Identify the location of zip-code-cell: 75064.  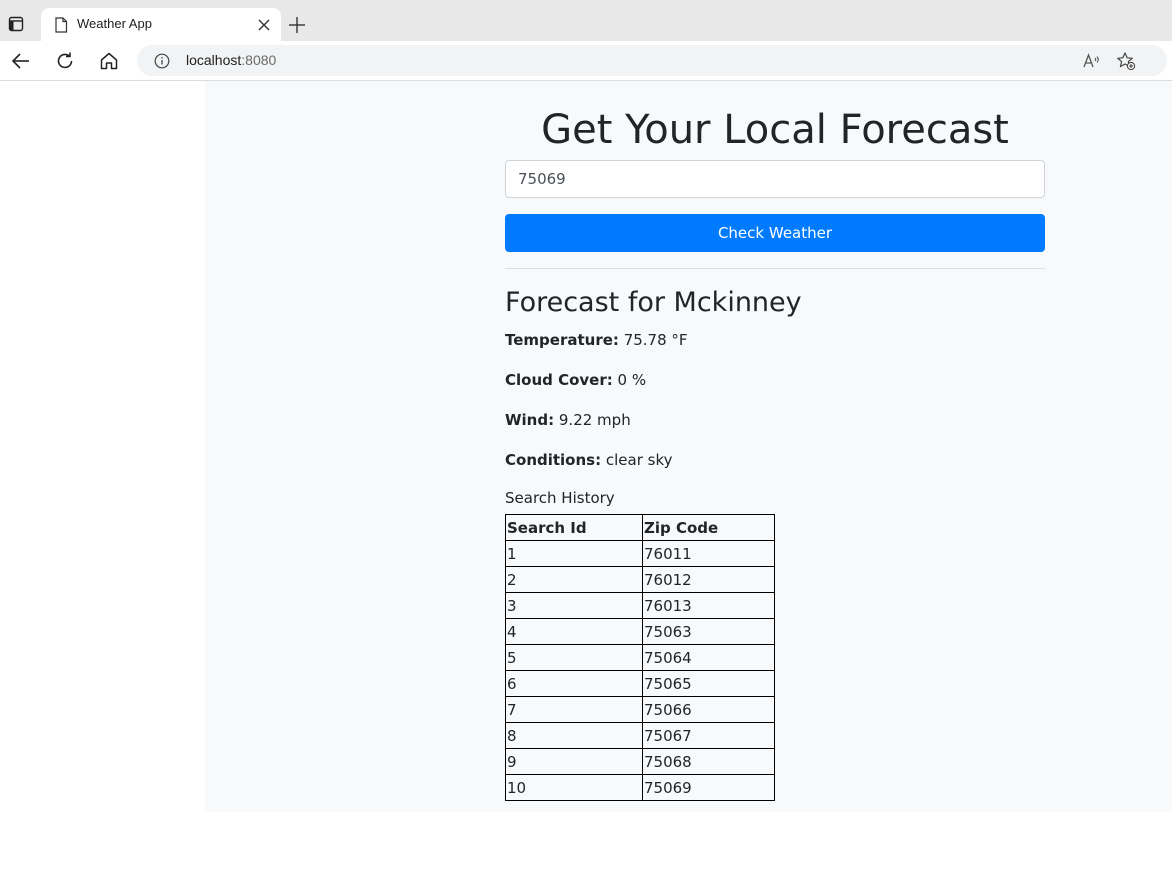
(708, 657).